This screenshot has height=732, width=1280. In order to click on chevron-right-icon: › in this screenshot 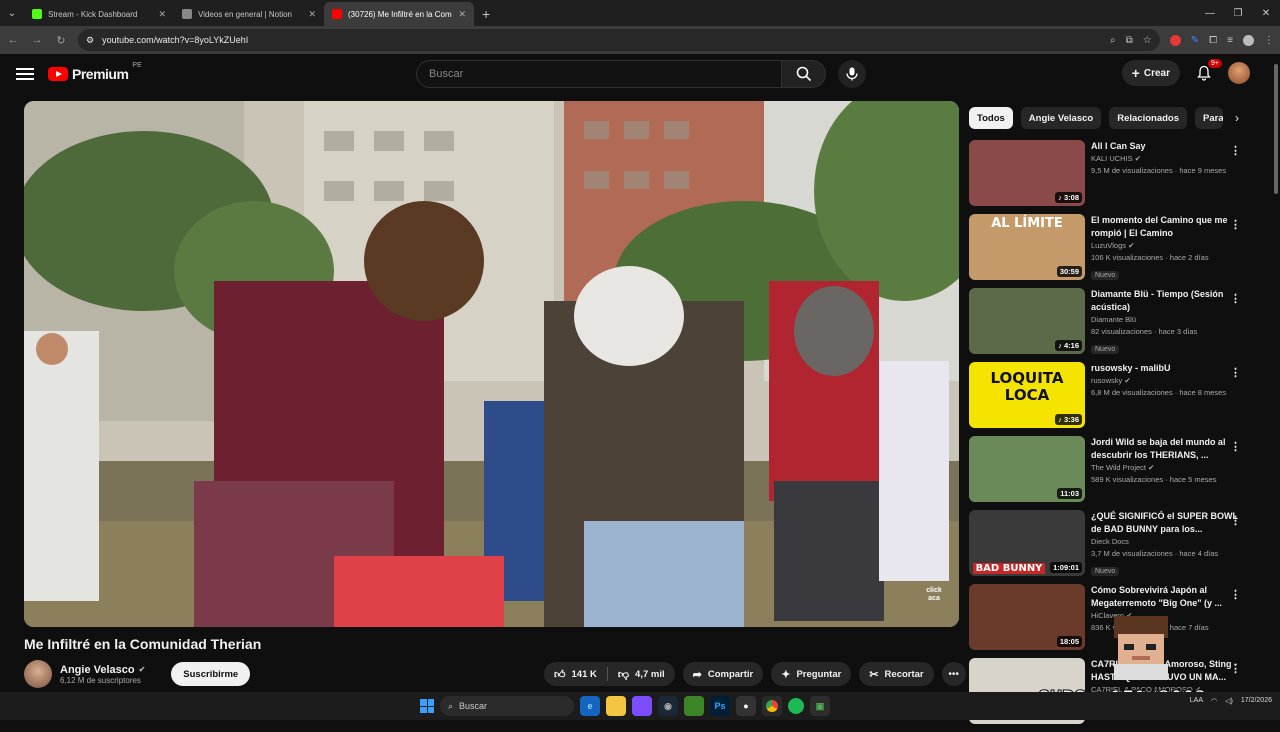, I will do `click(1237, 118)`.